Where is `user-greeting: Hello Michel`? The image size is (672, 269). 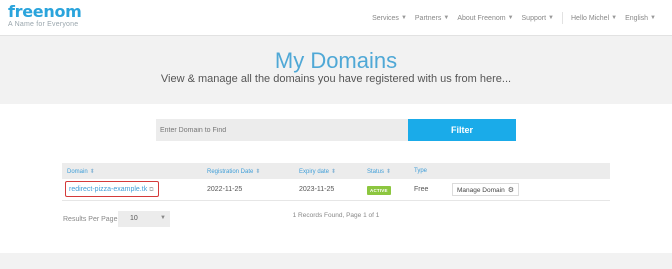 user-greeting: Hello Michel is located at coordinates (590, 18).